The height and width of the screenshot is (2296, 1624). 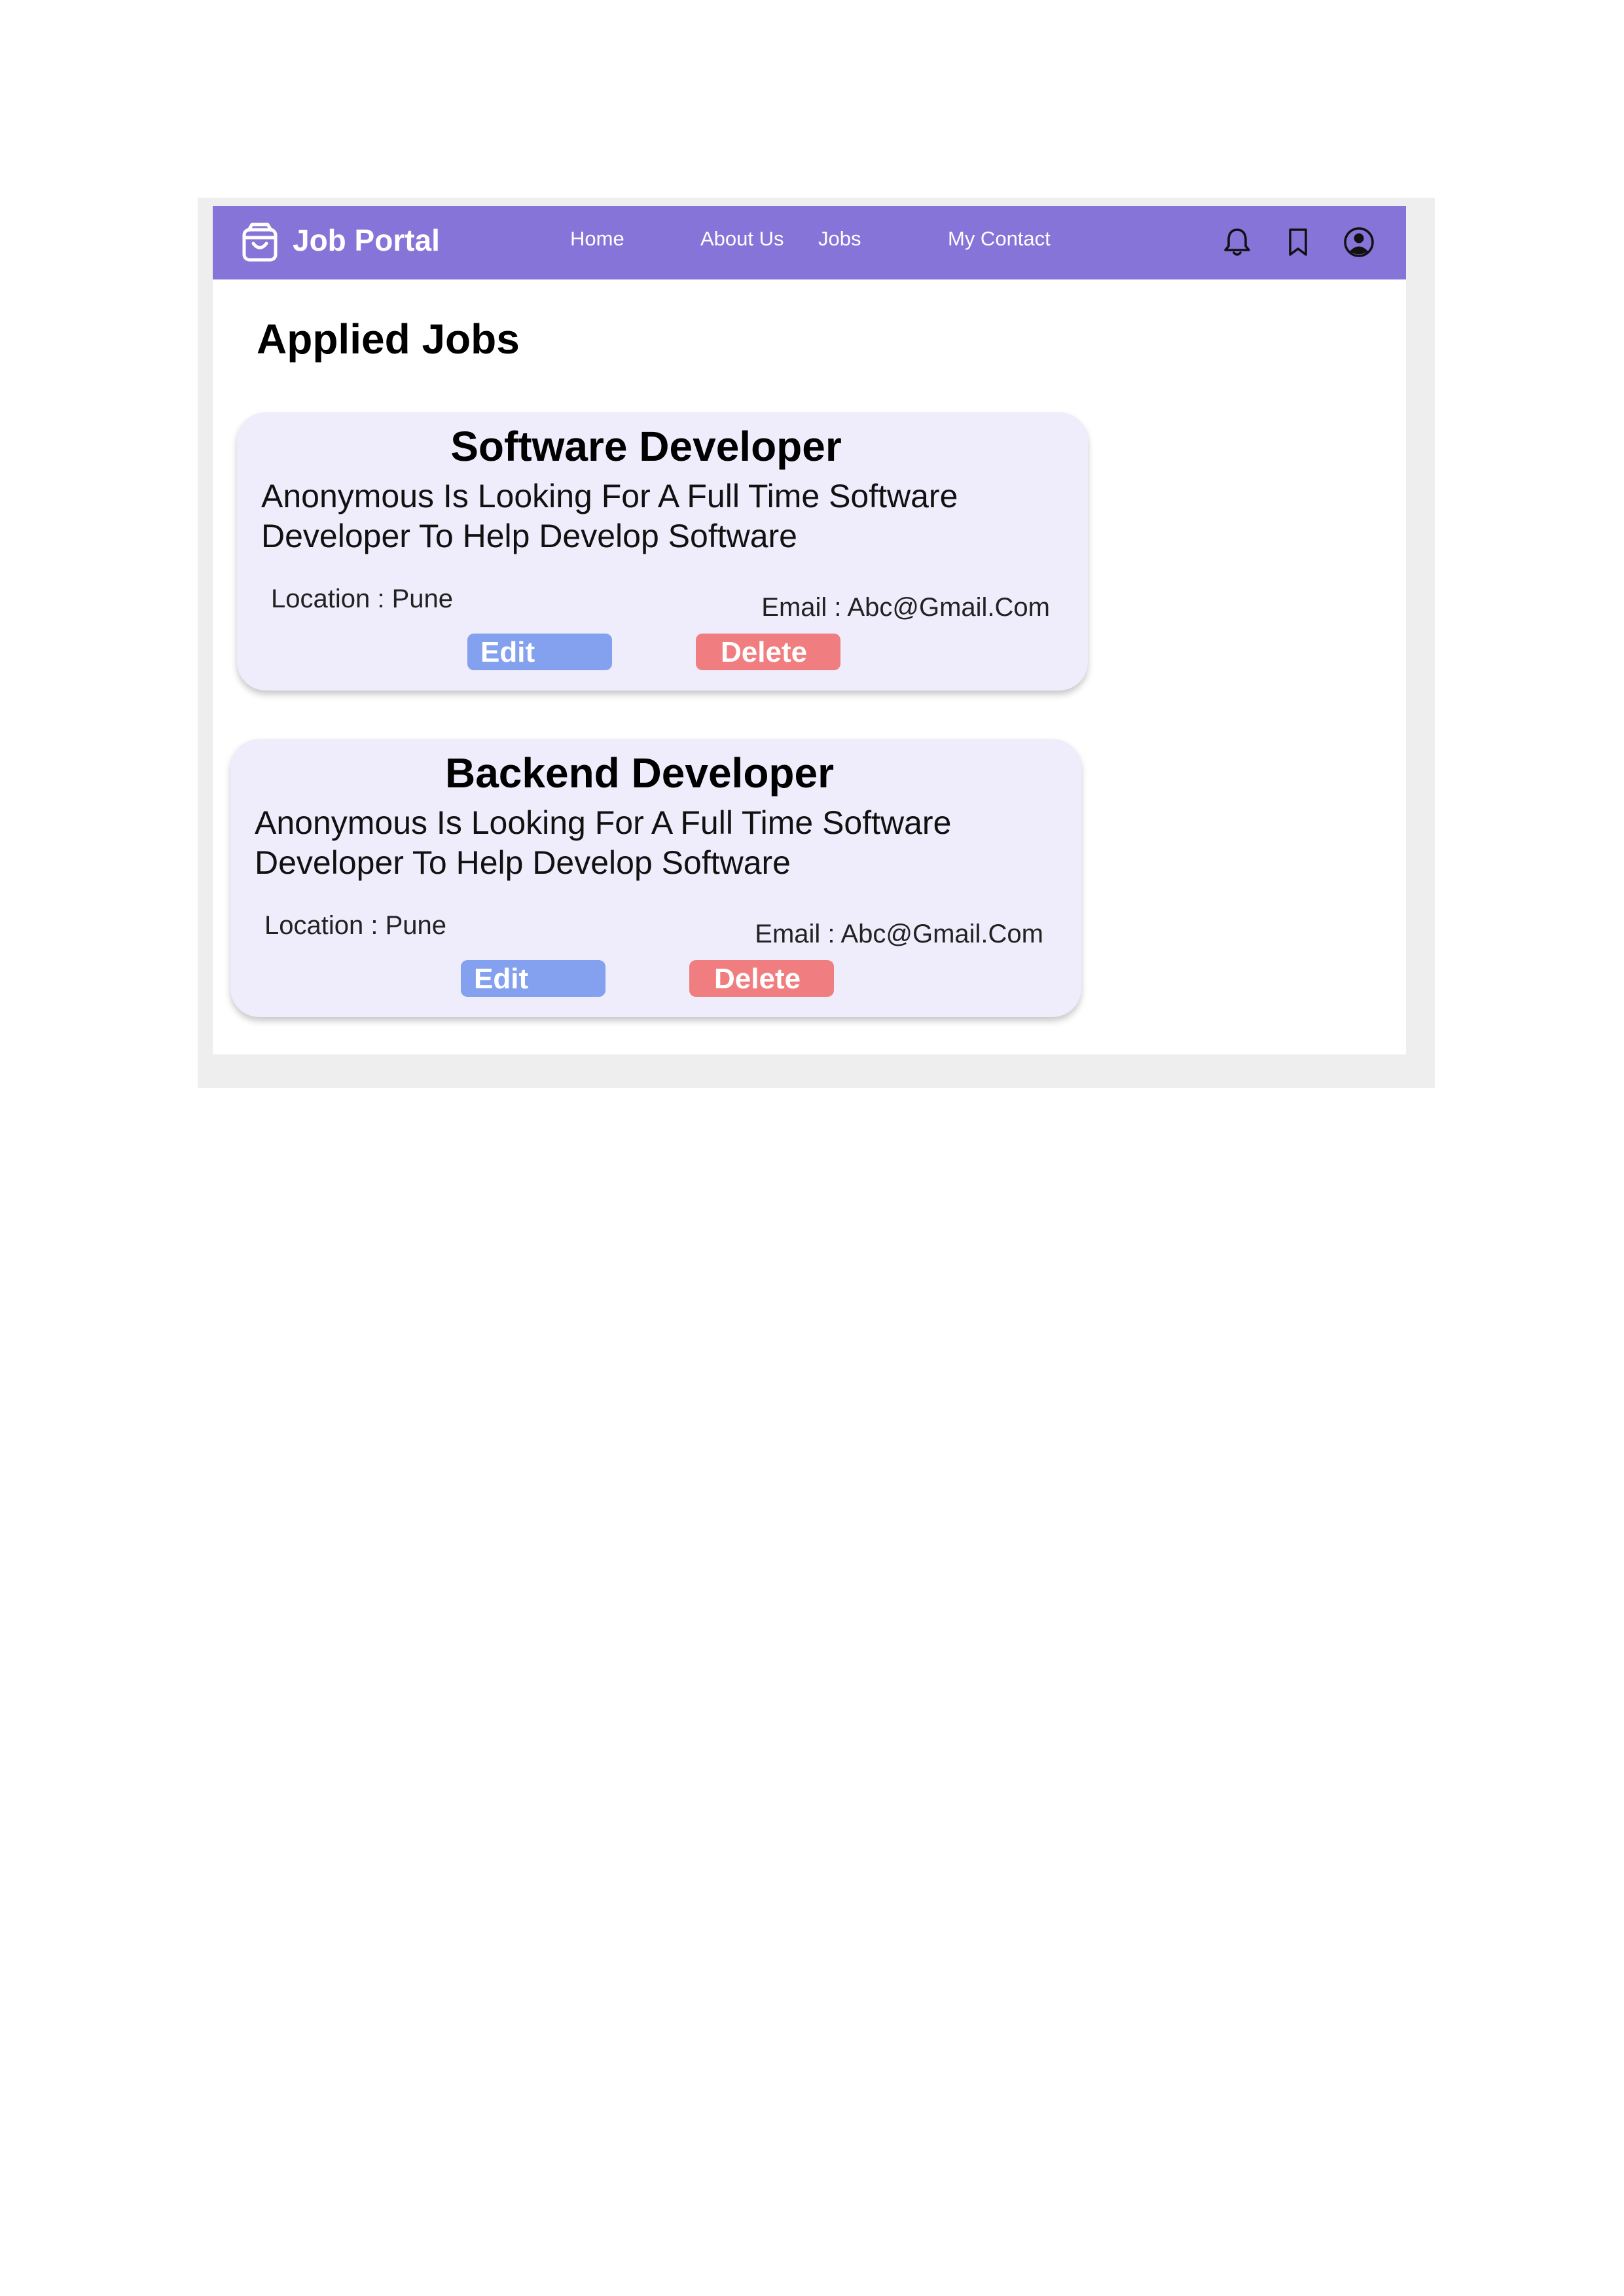 What do you see at coordinates (597, 239) in the screenshot?
I see `nav-link-home: Home` at bounding box center [597, 239].